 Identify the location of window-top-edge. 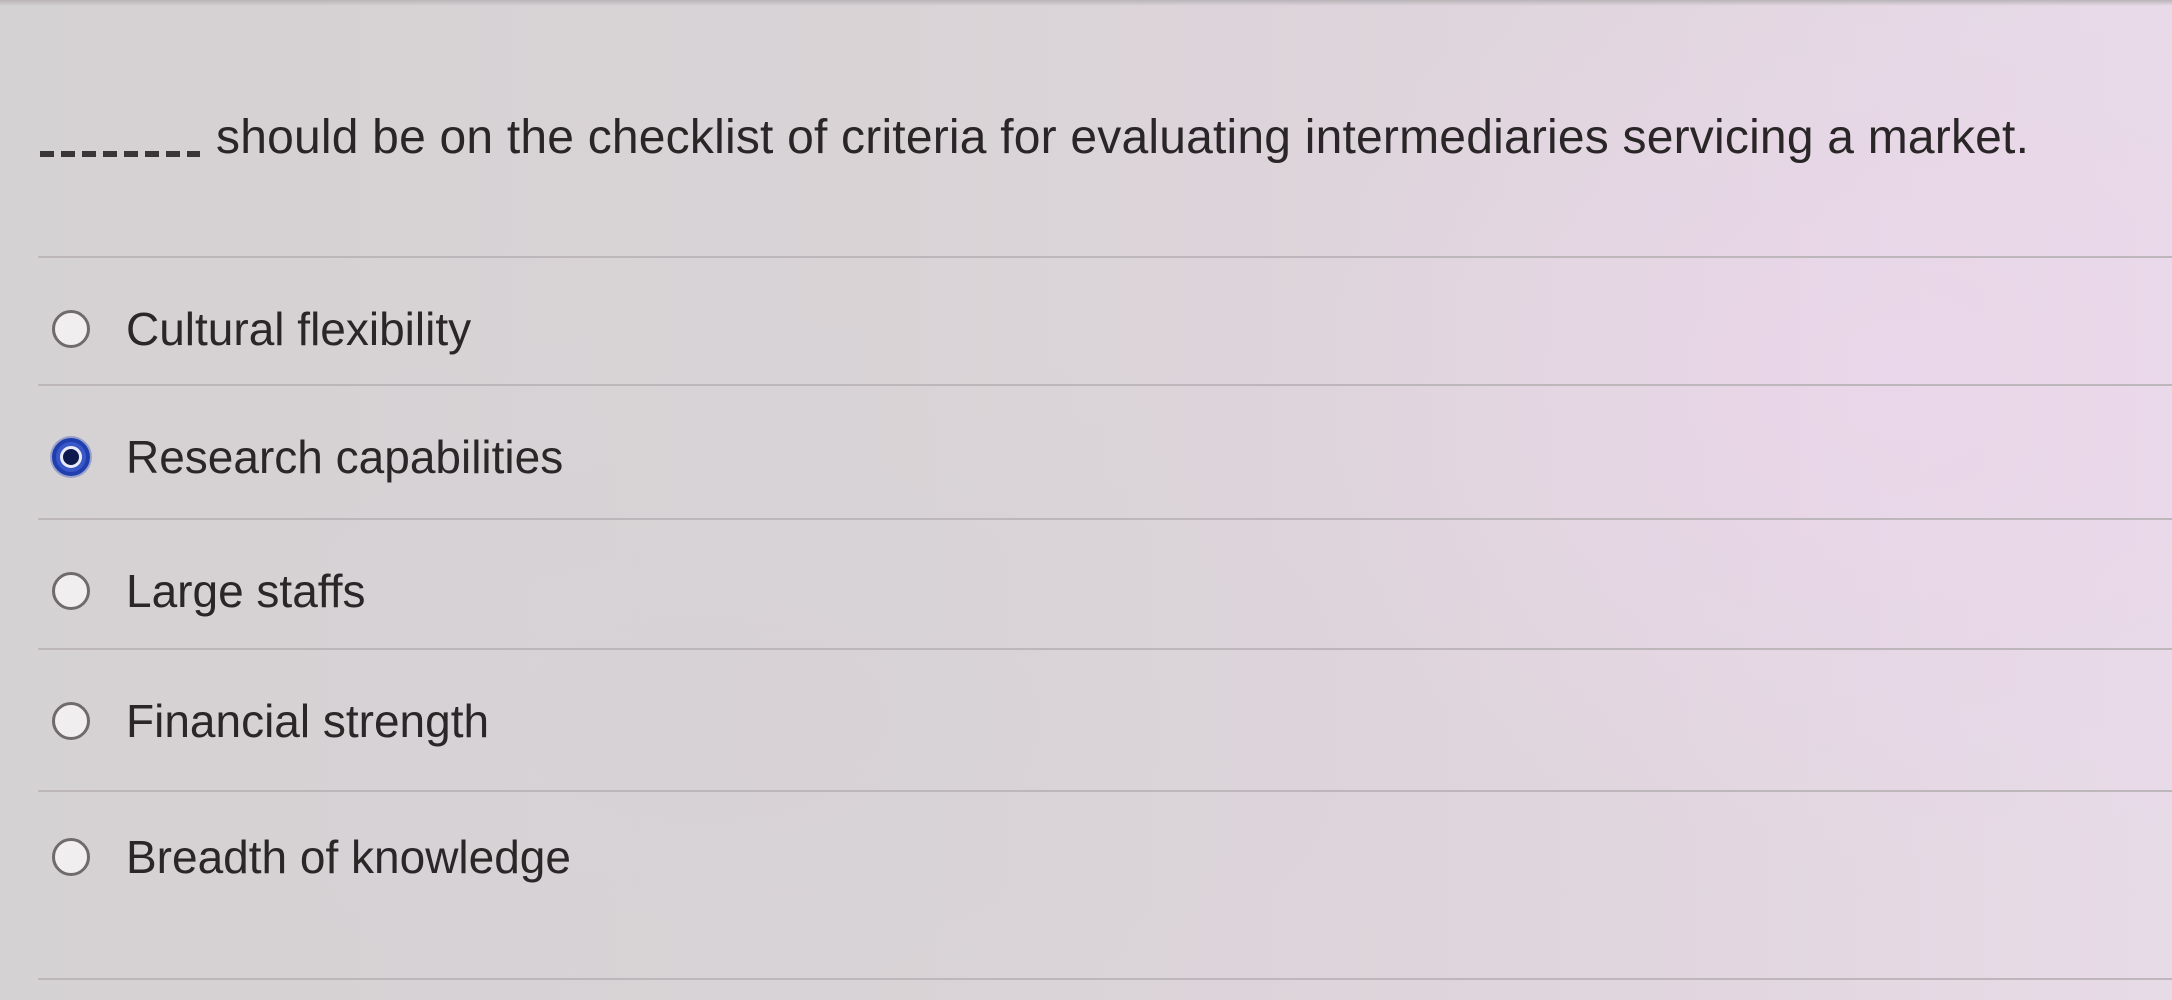
(1086, 3).